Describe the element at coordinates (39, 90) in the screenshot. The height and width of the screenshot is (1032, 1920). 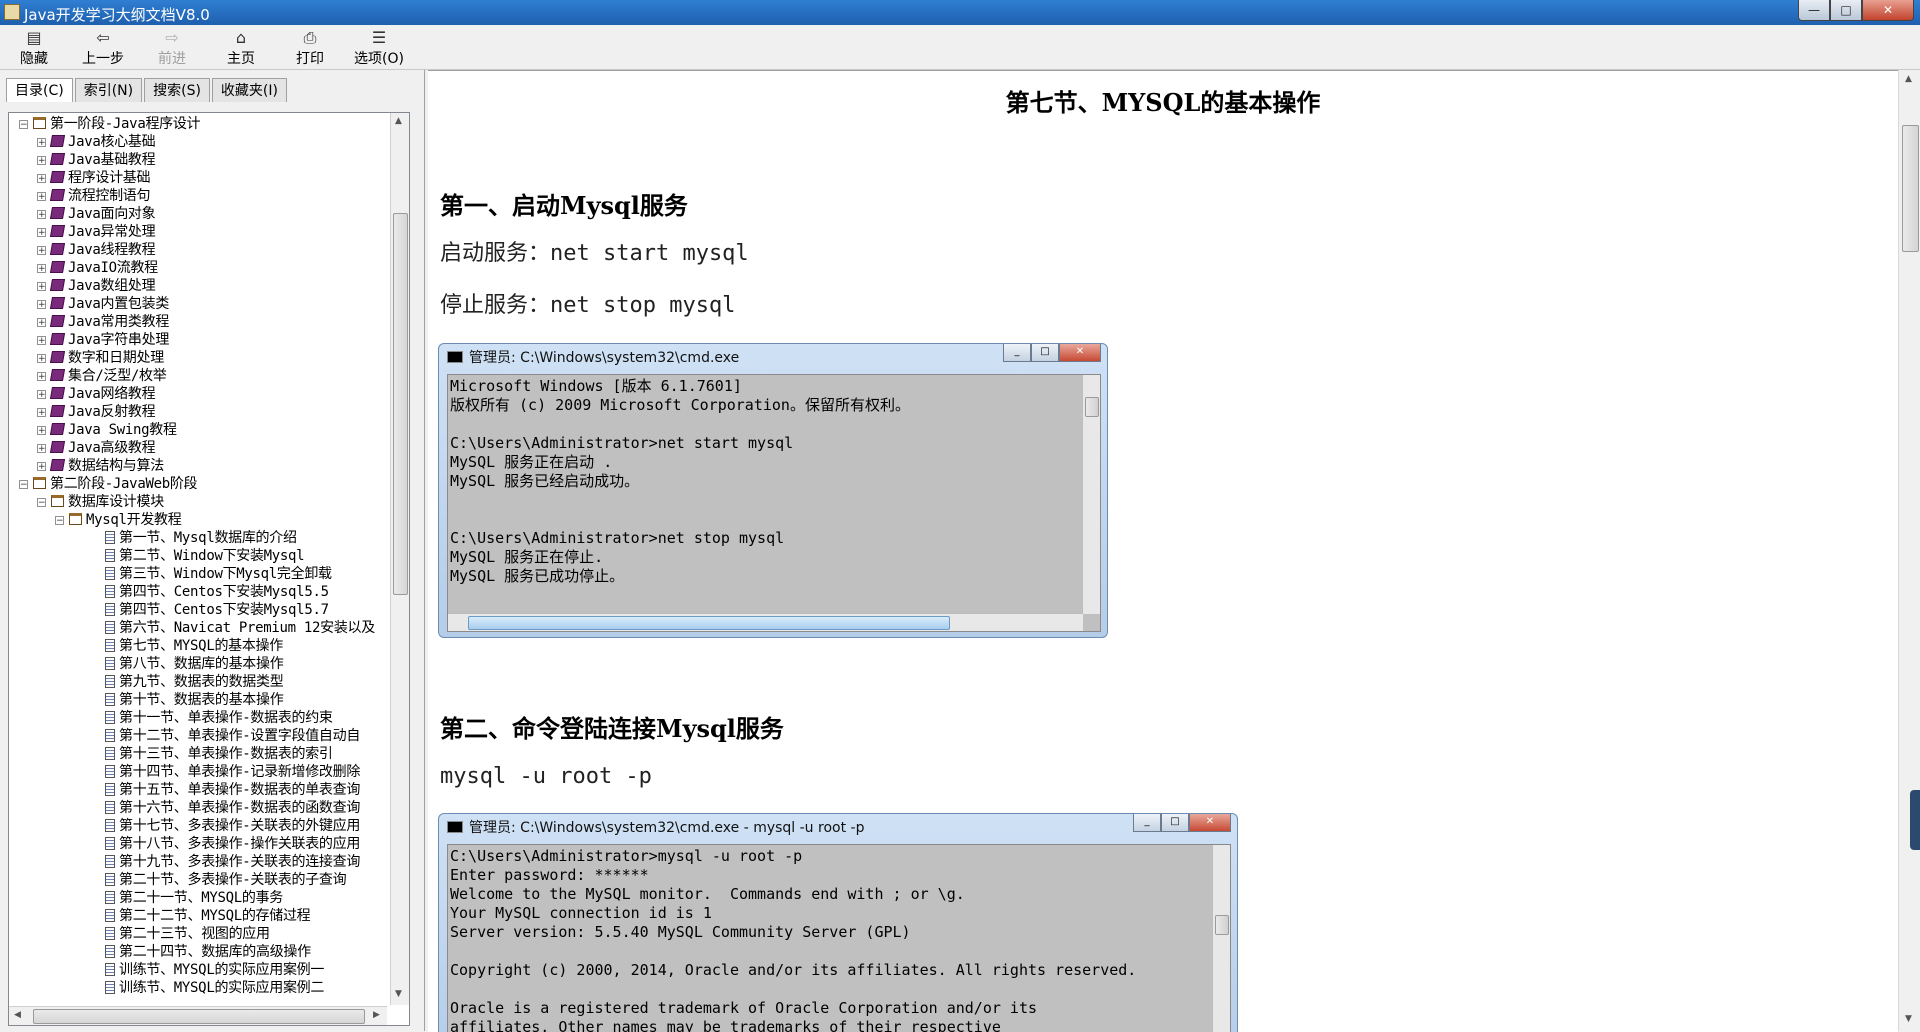
I see `tab-contents: 目录(C)` at that location.